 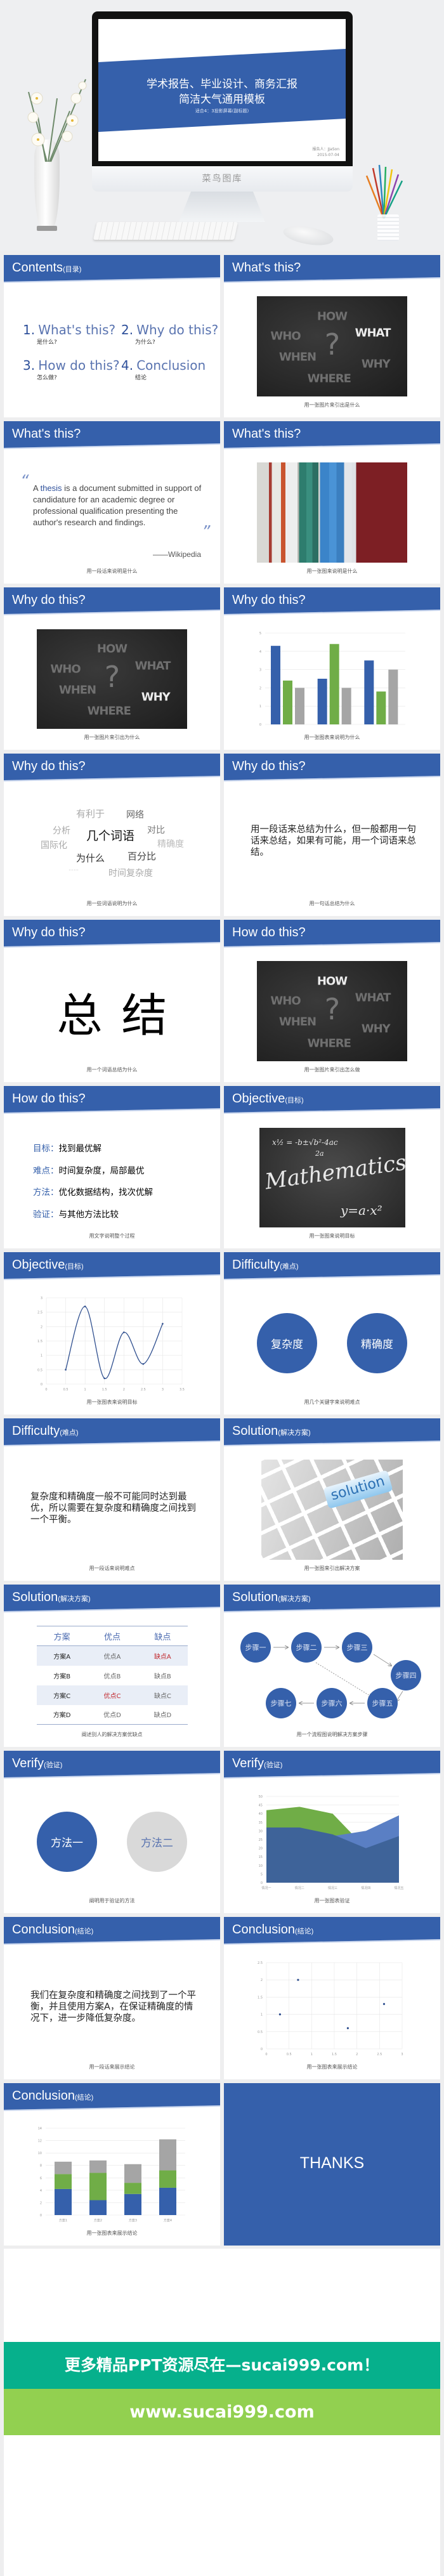 What do you see at coordinates (168, 2220) in the screenshot?
I see `x-tick-label: 方案4` at bounding box center [168, 2220].